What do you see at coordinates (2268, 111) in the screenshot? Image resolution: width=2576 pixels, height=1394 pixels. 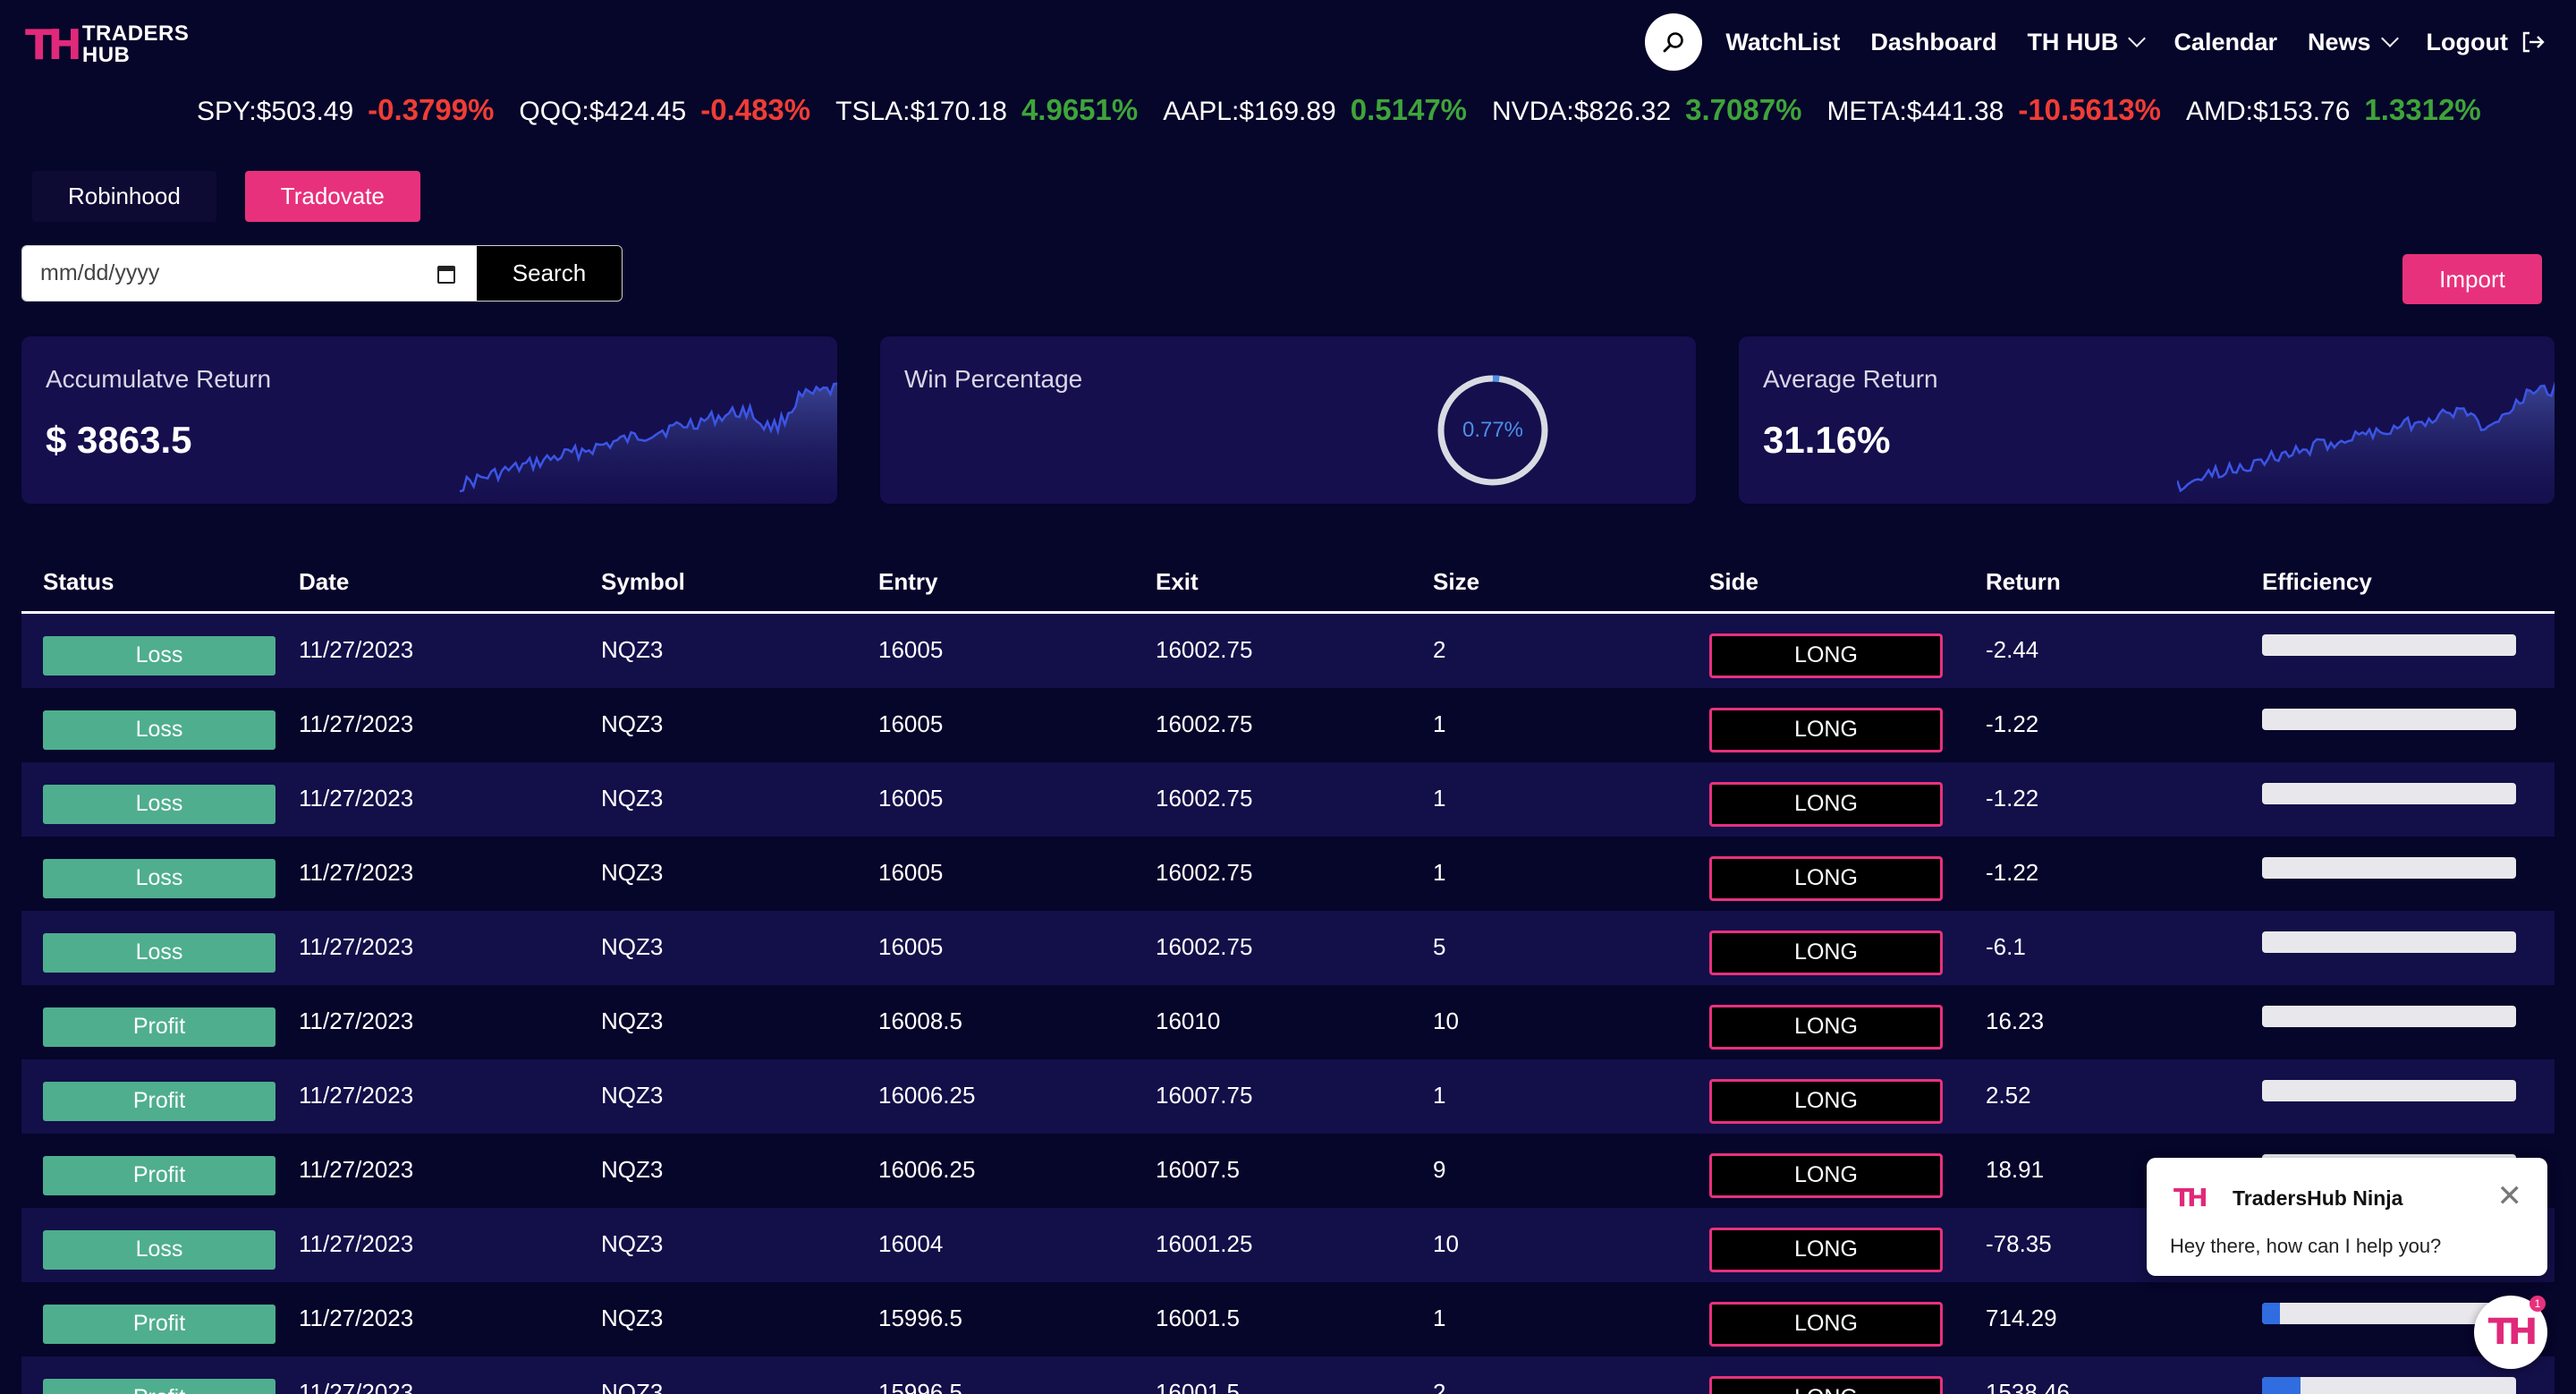 I see `ticker-label: AMD:$153.76` at bounding box center [2268, 111].